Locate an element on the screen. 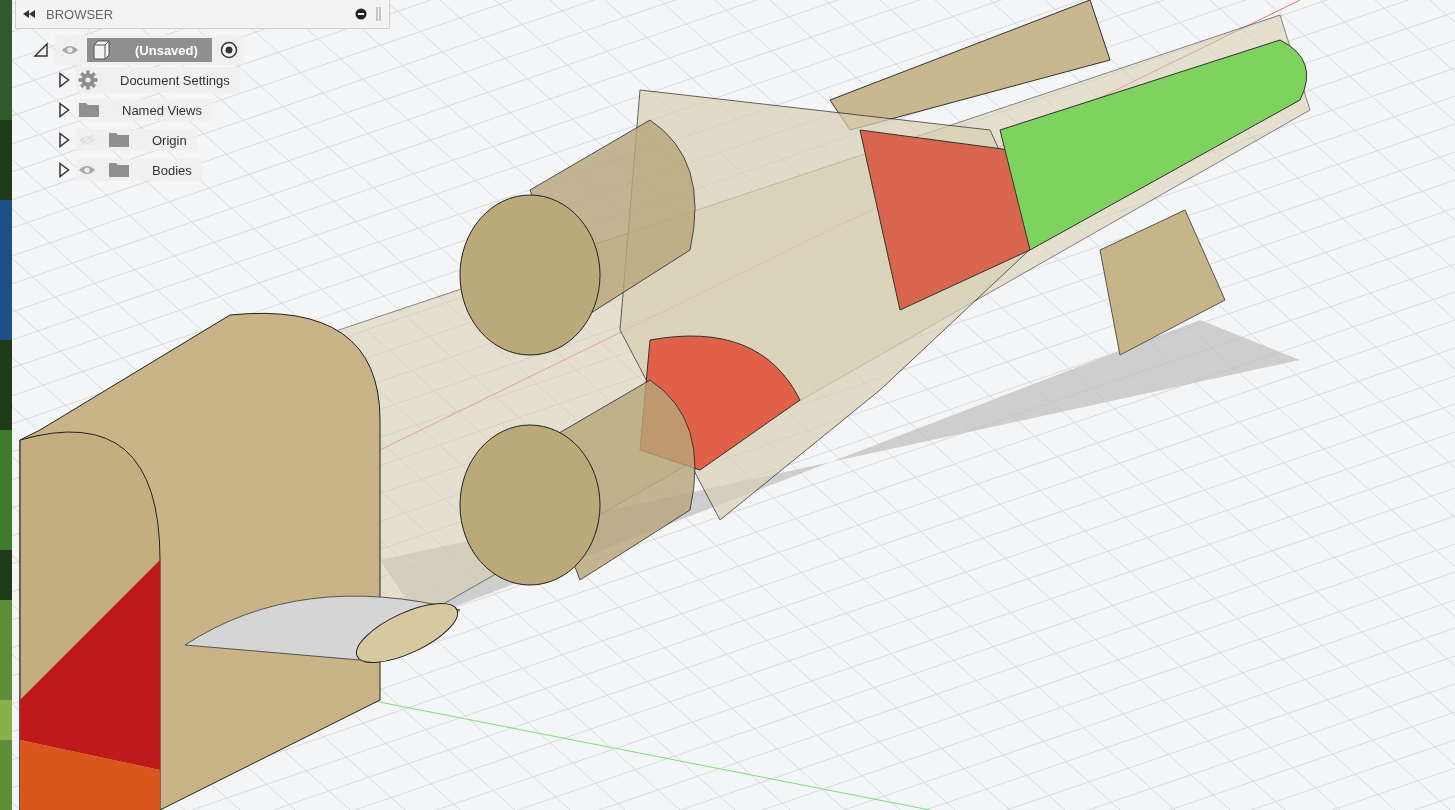 The height and width of the screenshot is (810, 1455). expanded-arrow-icon is located at coordinates (41, 50).